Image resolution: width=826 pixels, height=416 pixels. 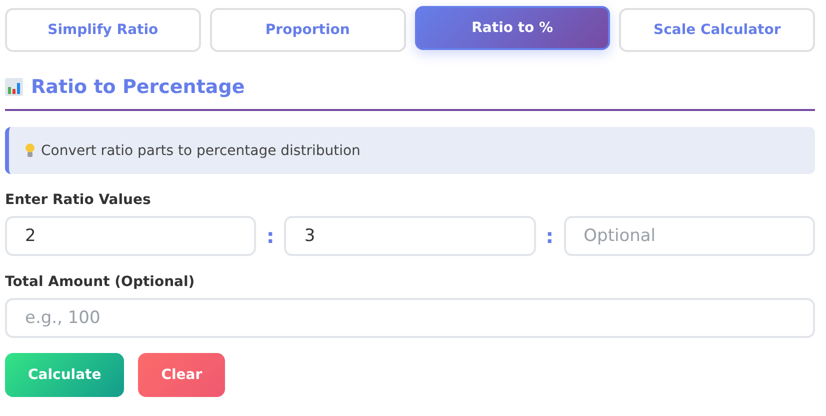 I want to click on total-amount-input: e.g., 100, so click(x=410, y=318).